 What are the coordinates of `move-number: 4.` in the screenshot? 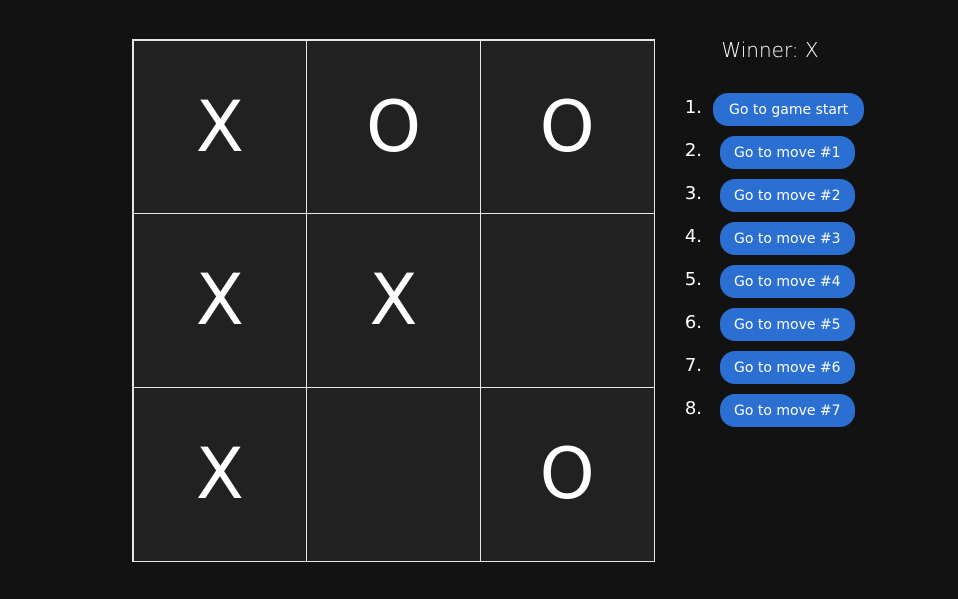 It's located at (693, 236).